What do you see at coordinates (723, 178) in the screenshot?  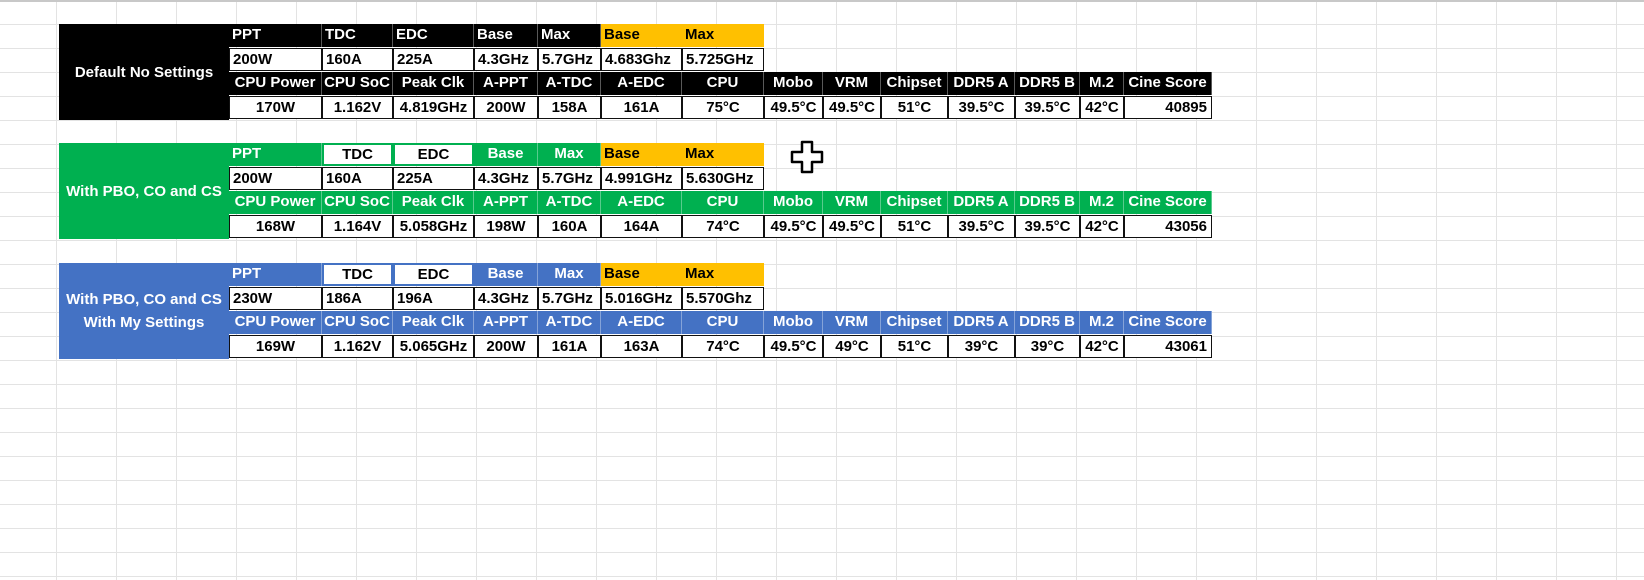 I see `value-cell: 5.630GHz` at bounding box center [723, 178].